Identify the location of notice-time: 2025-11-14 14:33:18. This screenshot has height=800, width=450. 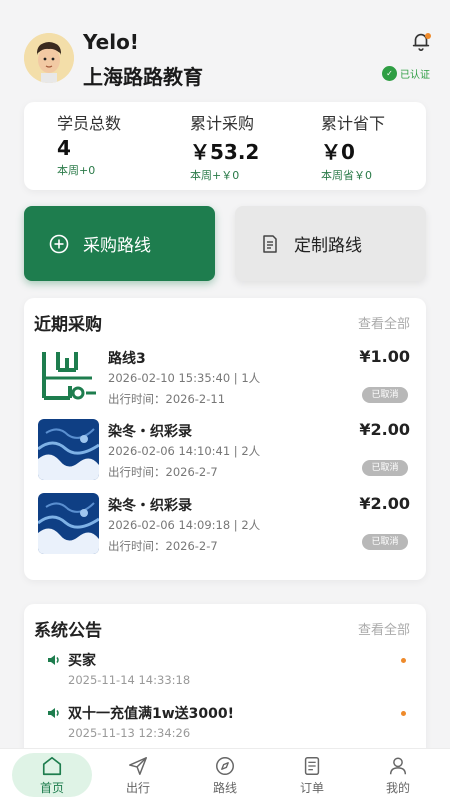
(129, 680).